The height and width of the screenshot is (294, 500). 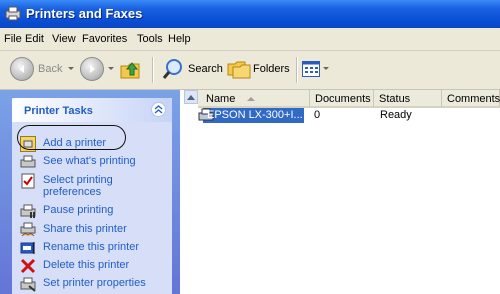 What do you see at coordinates (34, 39) in the screenshot?
I see `menu-edit: Edit` at bounding box center [34, 39].